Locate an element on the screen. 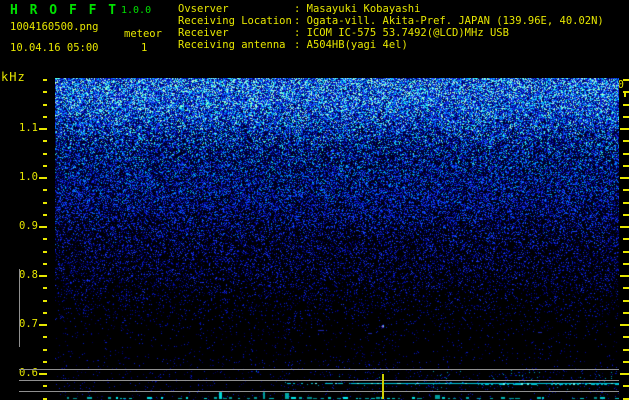 The height and width of the screenshot is (400, 629). mode-label: meteor is located at coordinates (143, 34).